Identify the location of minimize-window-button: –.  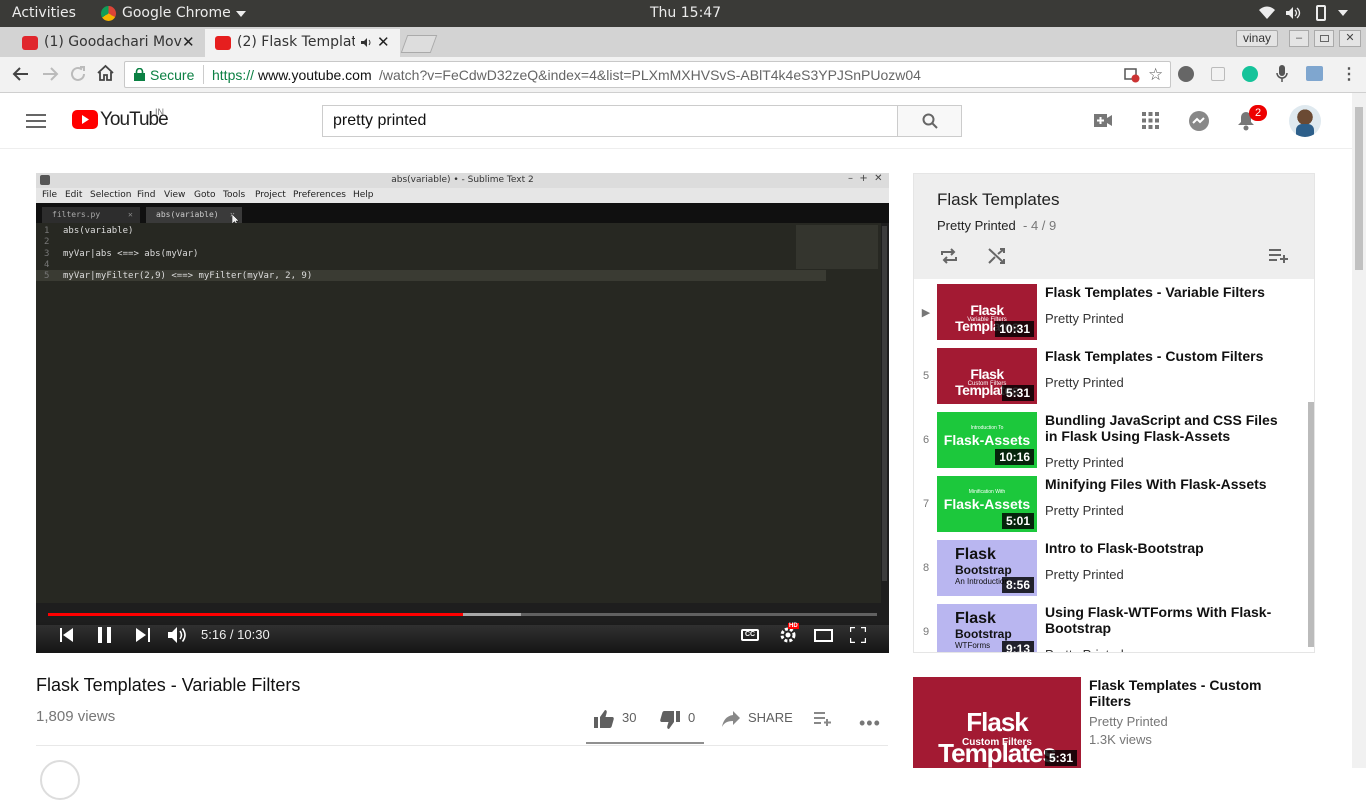
(1299, 38).